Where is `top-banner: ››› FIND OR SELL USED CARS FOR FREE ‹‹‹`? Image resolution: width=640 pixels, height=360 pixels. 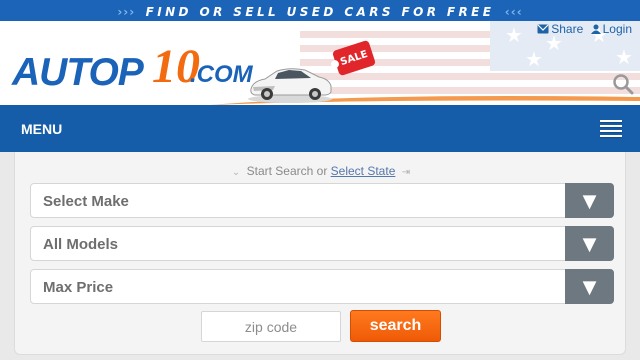 top-banner: ››› FIND OR SELL USED CARS FOR FREE ‹‹‹ is located at coordinates (320, 10).